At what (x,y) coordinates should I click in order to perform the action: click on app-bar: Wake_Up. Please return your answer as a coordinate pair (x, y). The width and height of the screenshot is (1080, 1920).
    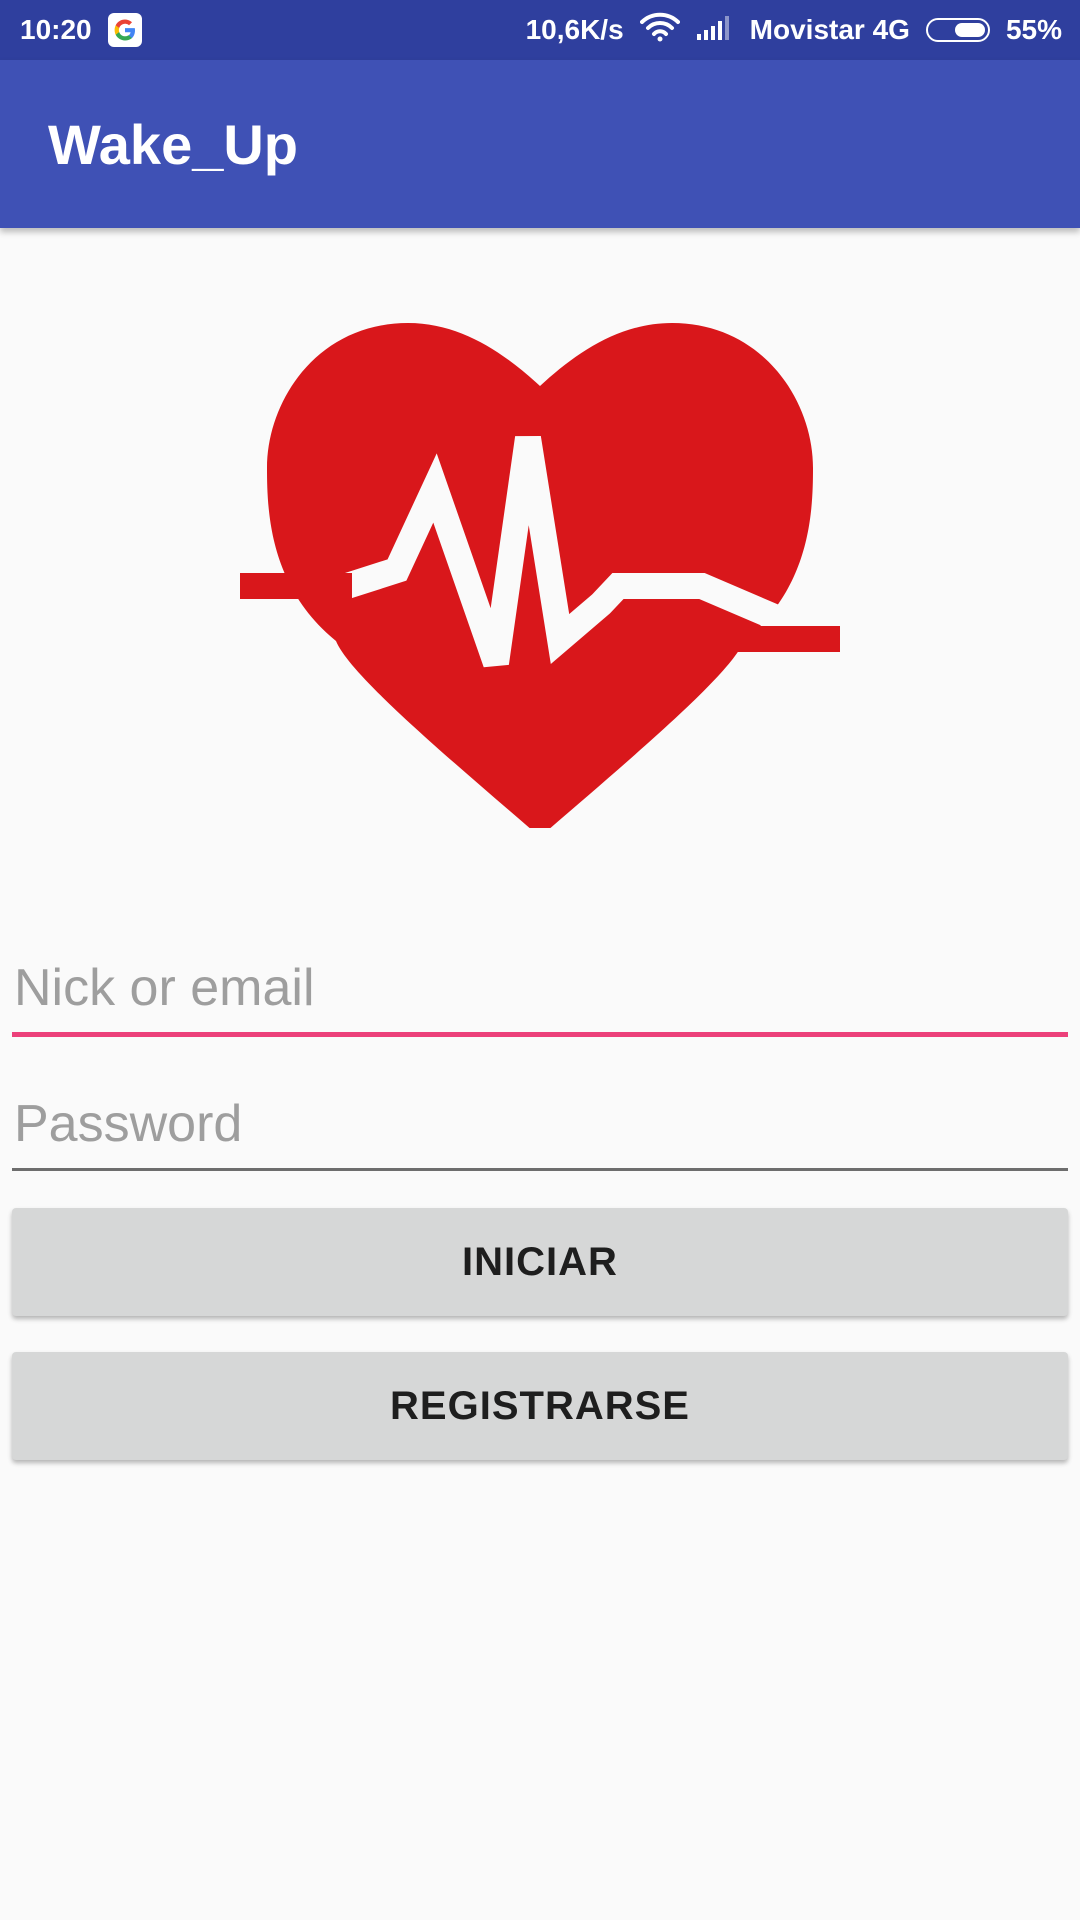
    Looking at the image, I should click on (540, 144).